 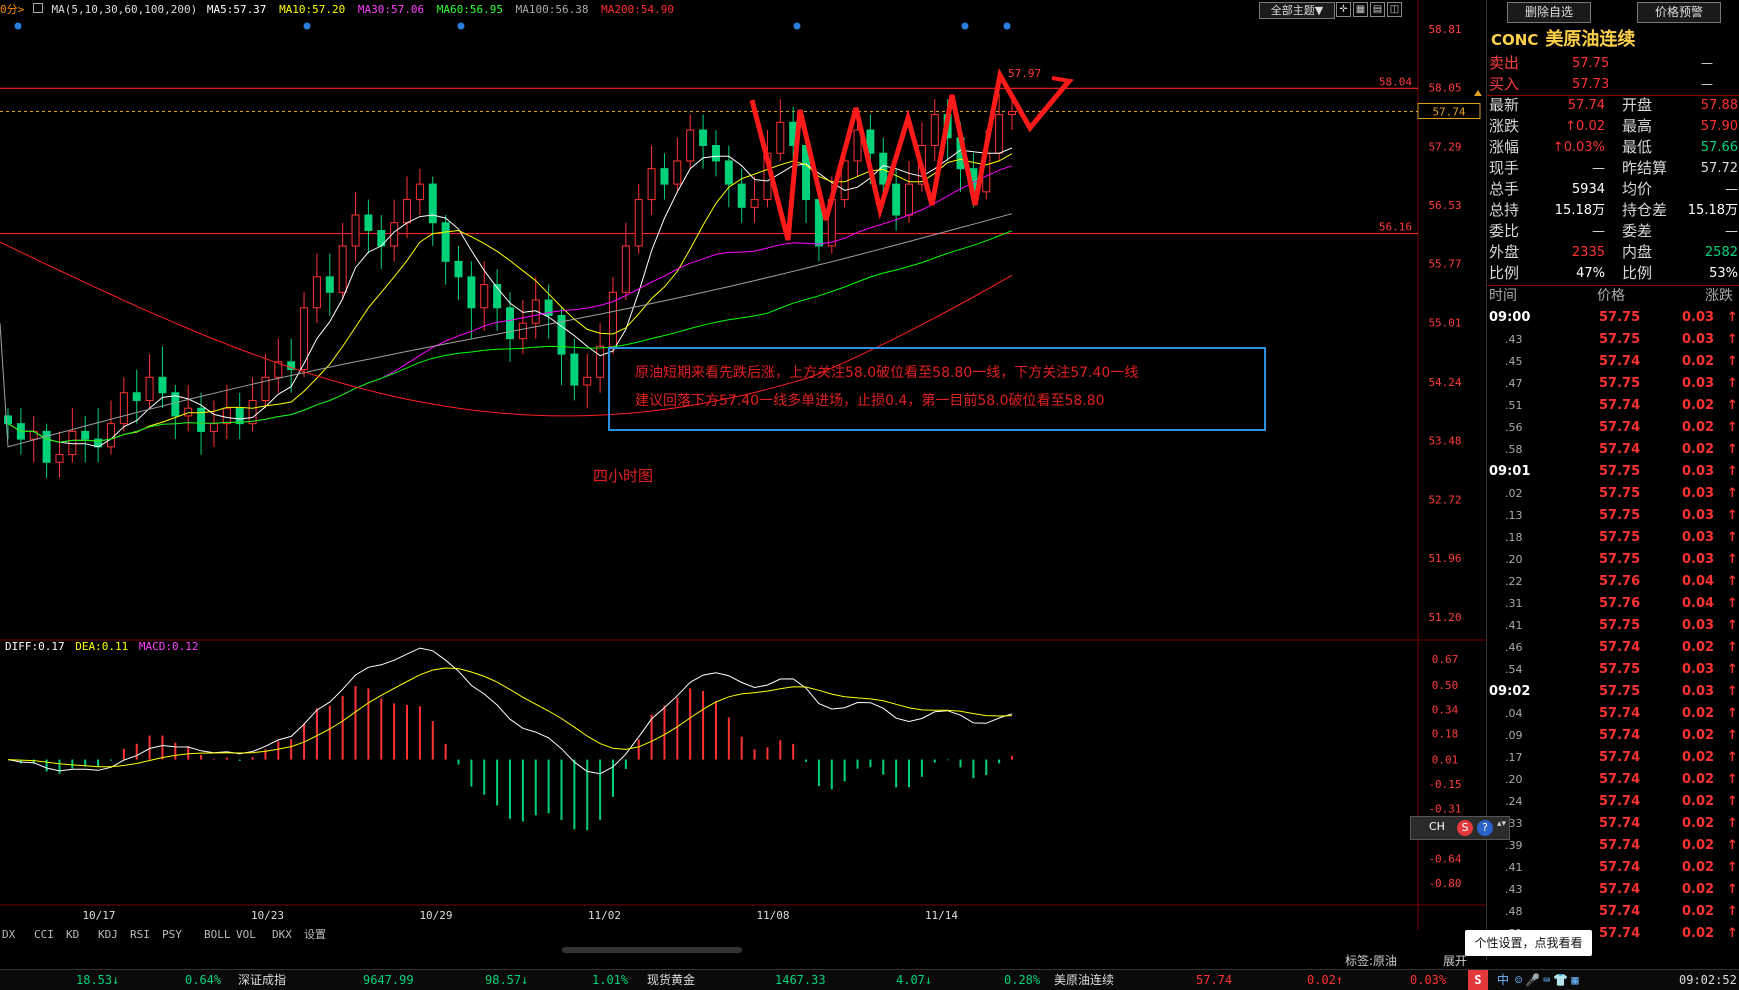 I want to click on crosshair-icon: ✛, so click(x=1343, y=9).